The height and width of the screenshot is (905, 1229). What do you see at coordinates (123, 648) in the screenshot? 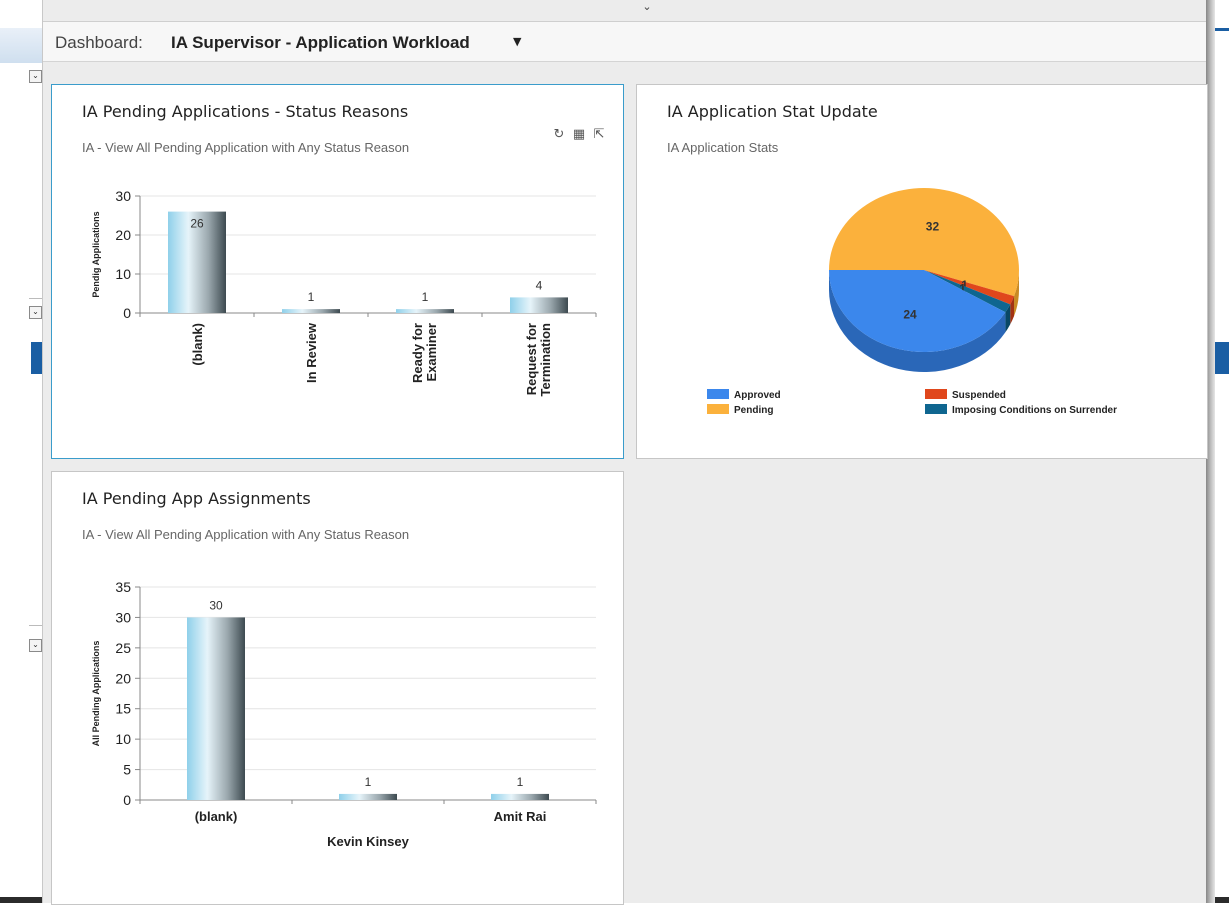
I see `y-tick-label: 25` at bounding box center [123, 648].